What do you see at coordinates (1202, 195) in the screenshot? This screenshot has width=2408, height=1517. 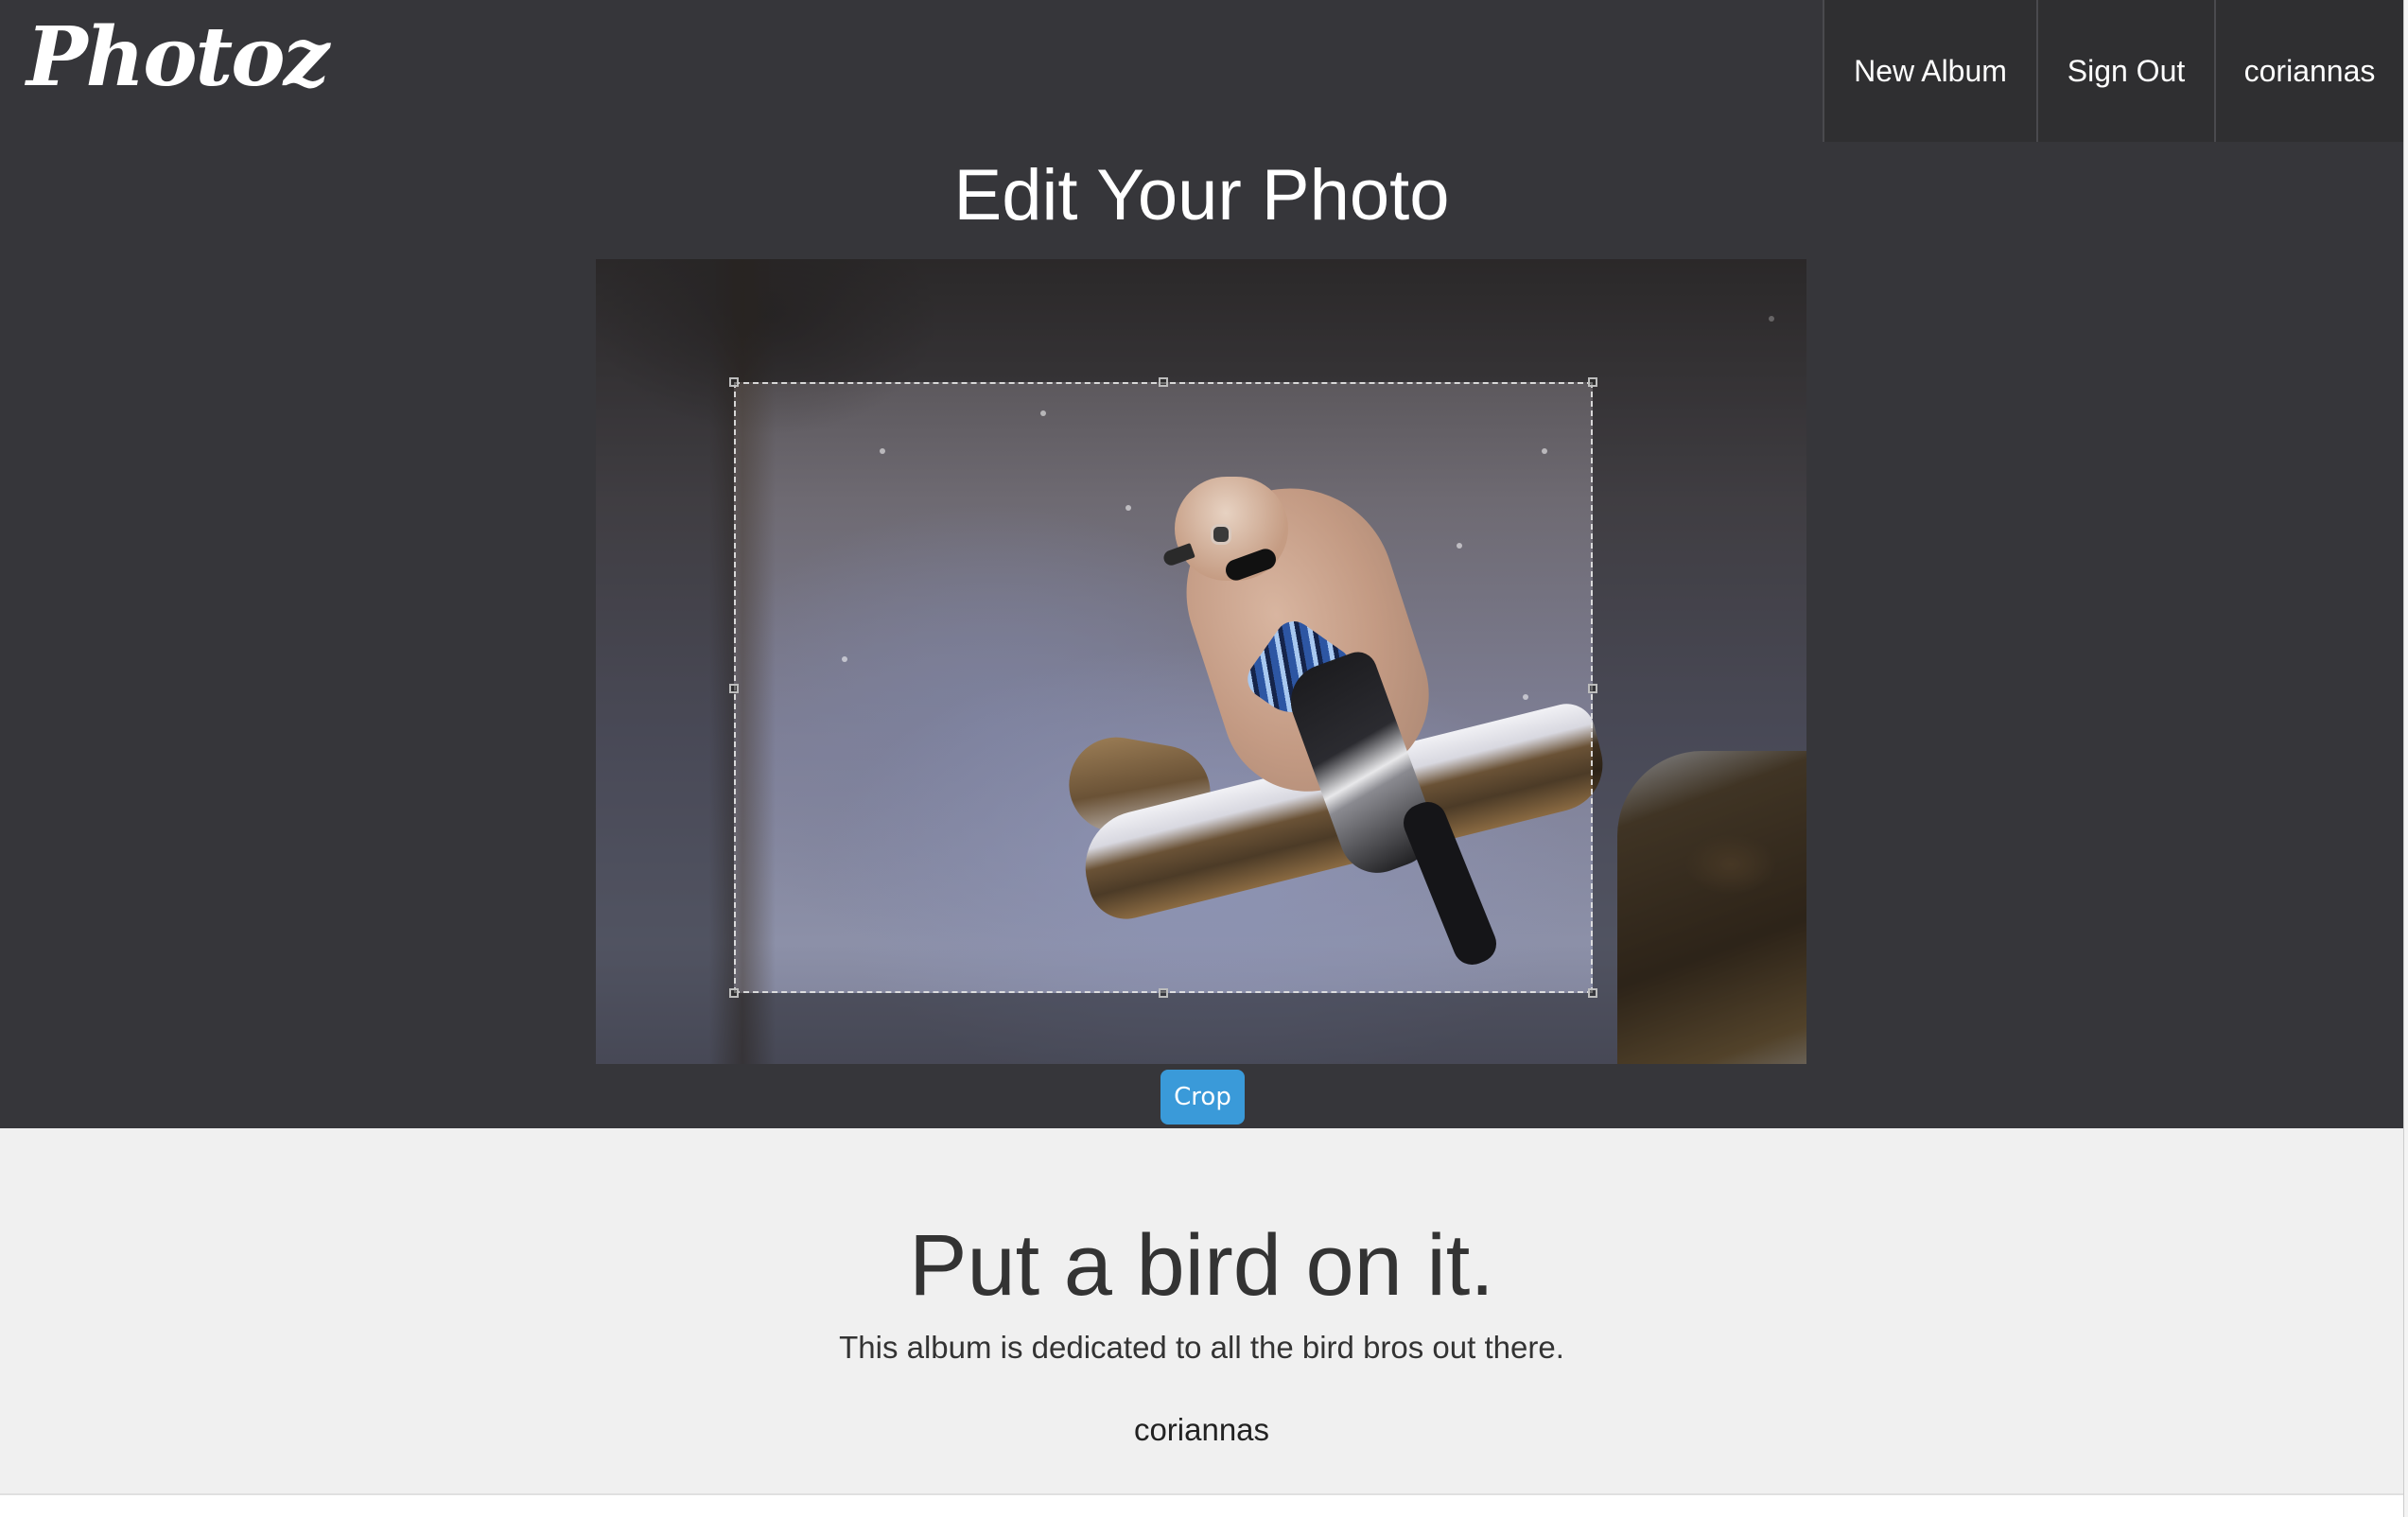 I see `page-title: Edit Your Photo` at bounding box center [1202, 195].